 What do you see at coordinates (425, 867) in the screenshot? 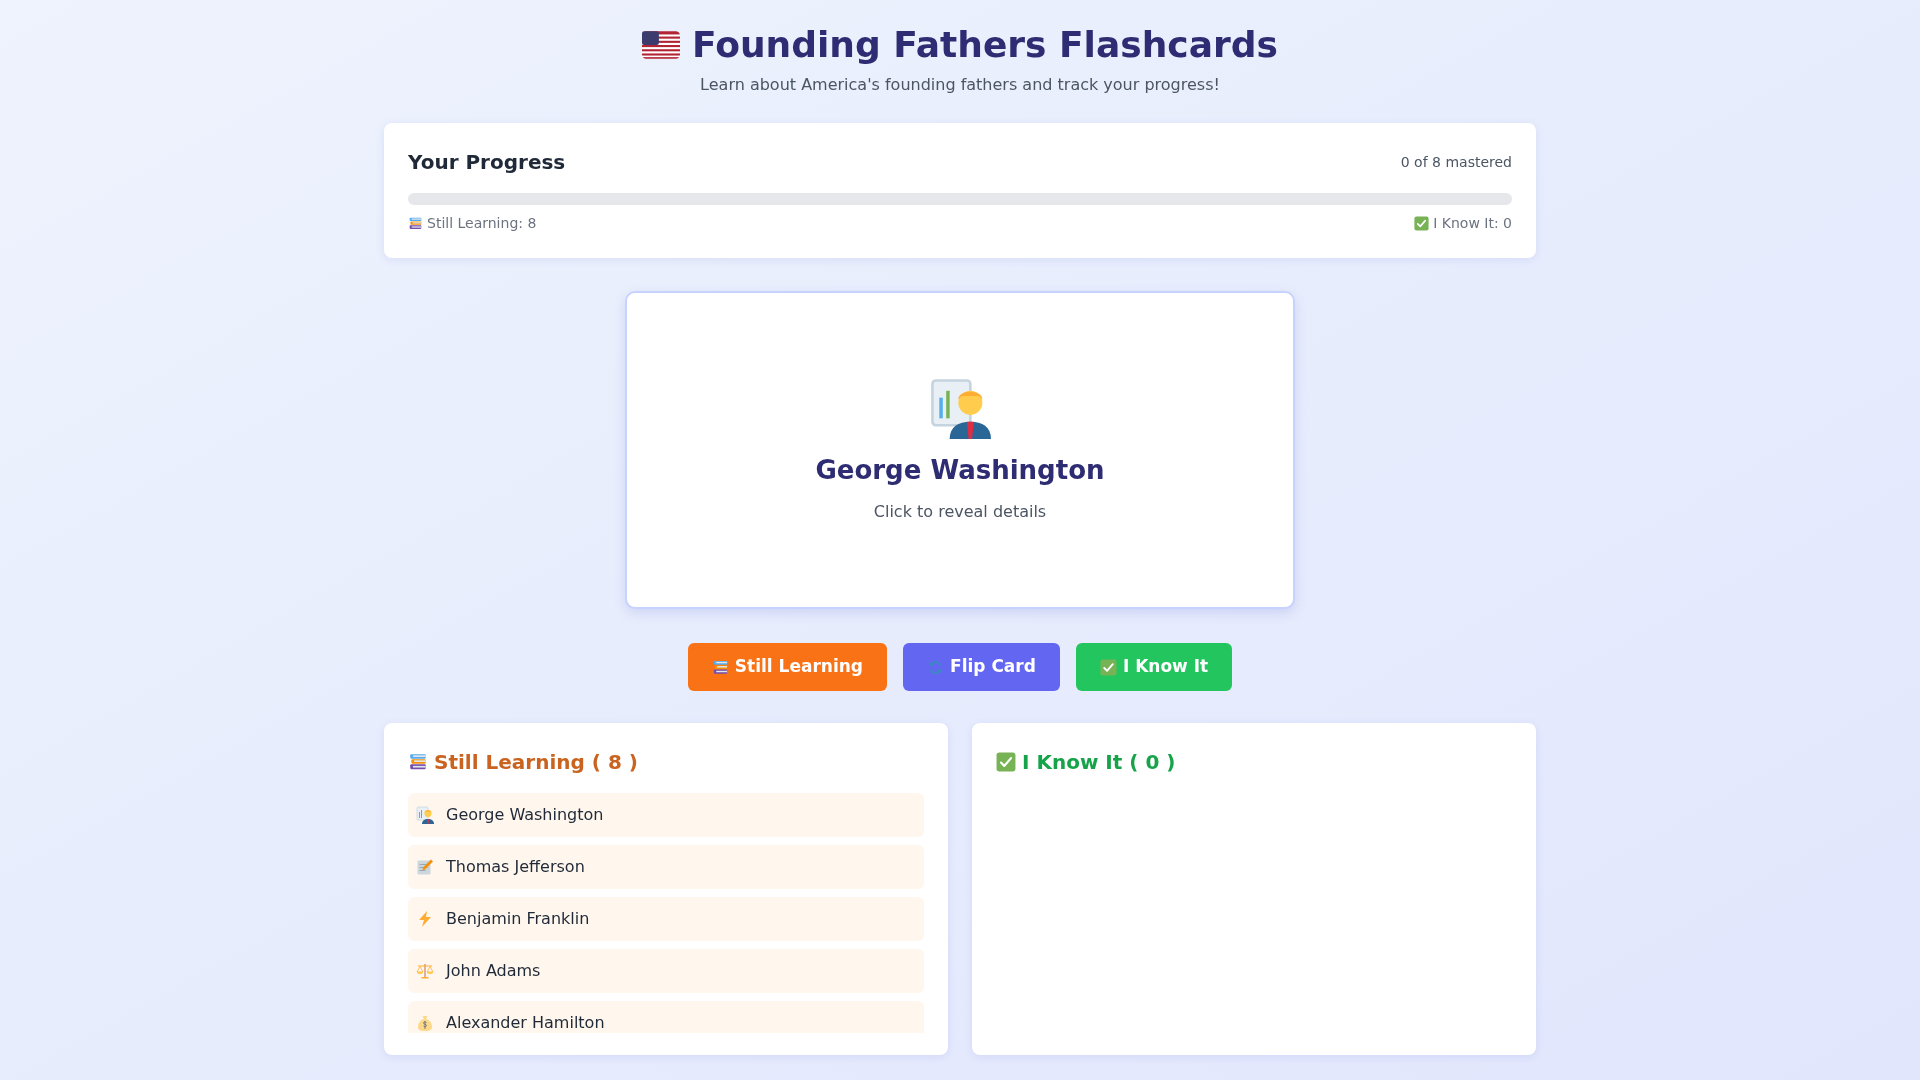
I see `memo-icon` at bounding box center [425, 867].